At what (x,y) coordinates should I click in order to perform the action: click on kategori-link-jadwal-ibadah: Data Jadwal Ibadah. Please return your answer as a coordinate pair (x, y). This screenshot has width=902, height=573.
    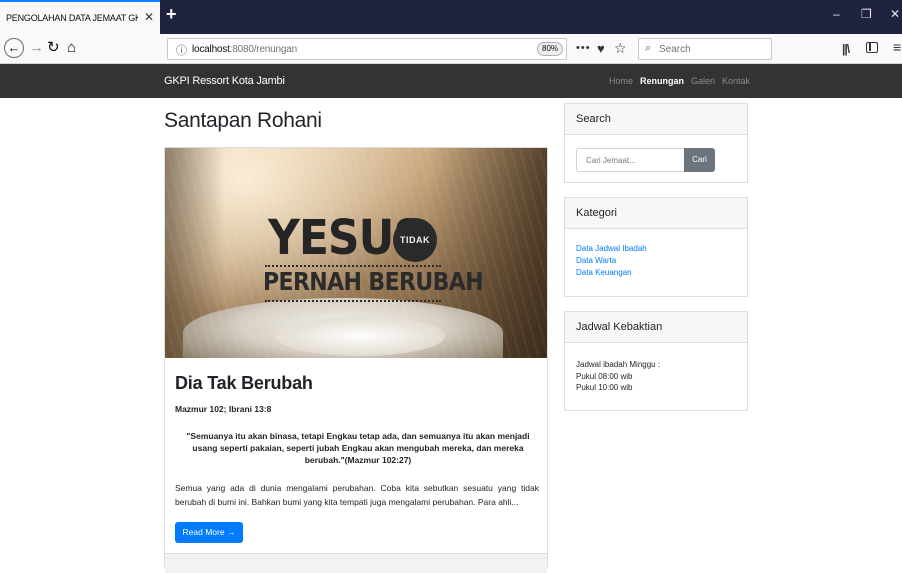
    Looking at the image, I should click on (611, 249).